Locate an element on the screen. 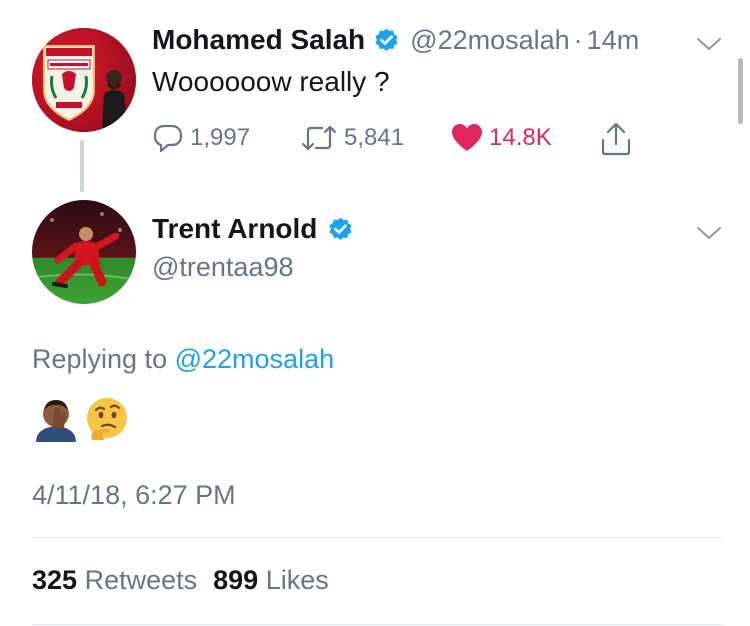 Image resolution: width=750 pixels, height=626 pixels. replying-to-line: Replying to @22mosalah is located at coordinates (183, 359).